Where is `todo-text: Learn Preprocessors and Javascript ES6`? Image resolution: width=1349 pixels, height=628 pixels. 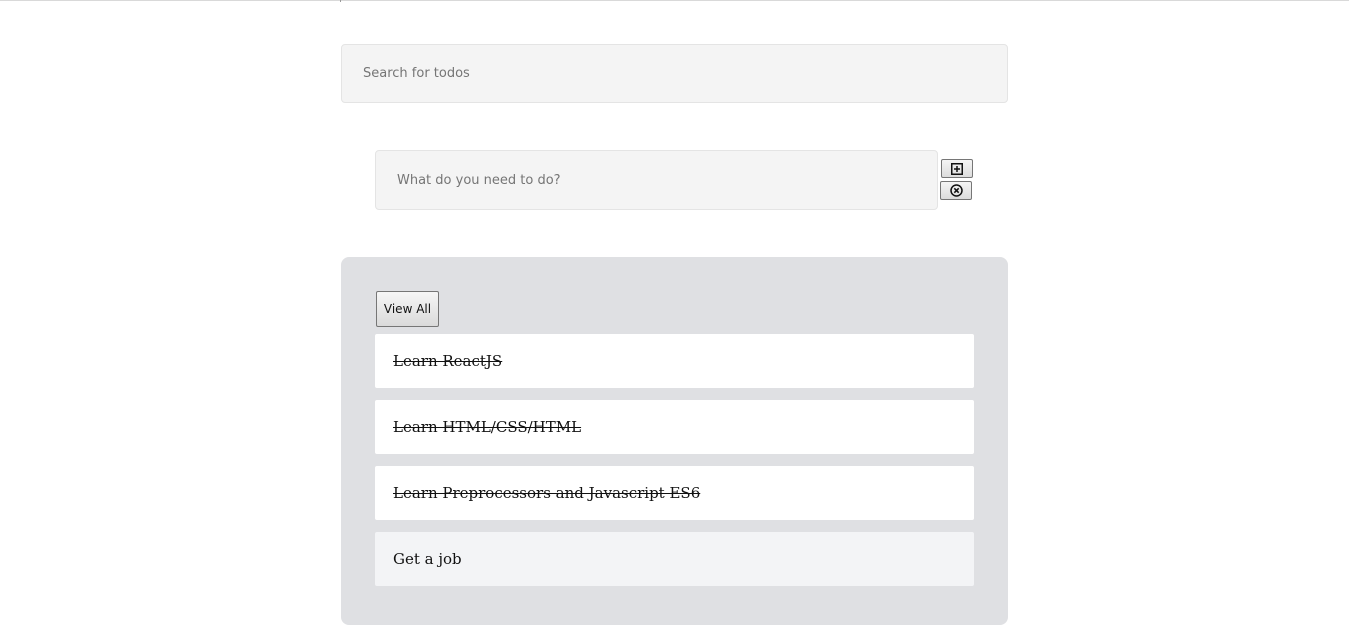 todo-text: Learn Preprocessors and Javascript ES6 is located at coordinates (547, 493).